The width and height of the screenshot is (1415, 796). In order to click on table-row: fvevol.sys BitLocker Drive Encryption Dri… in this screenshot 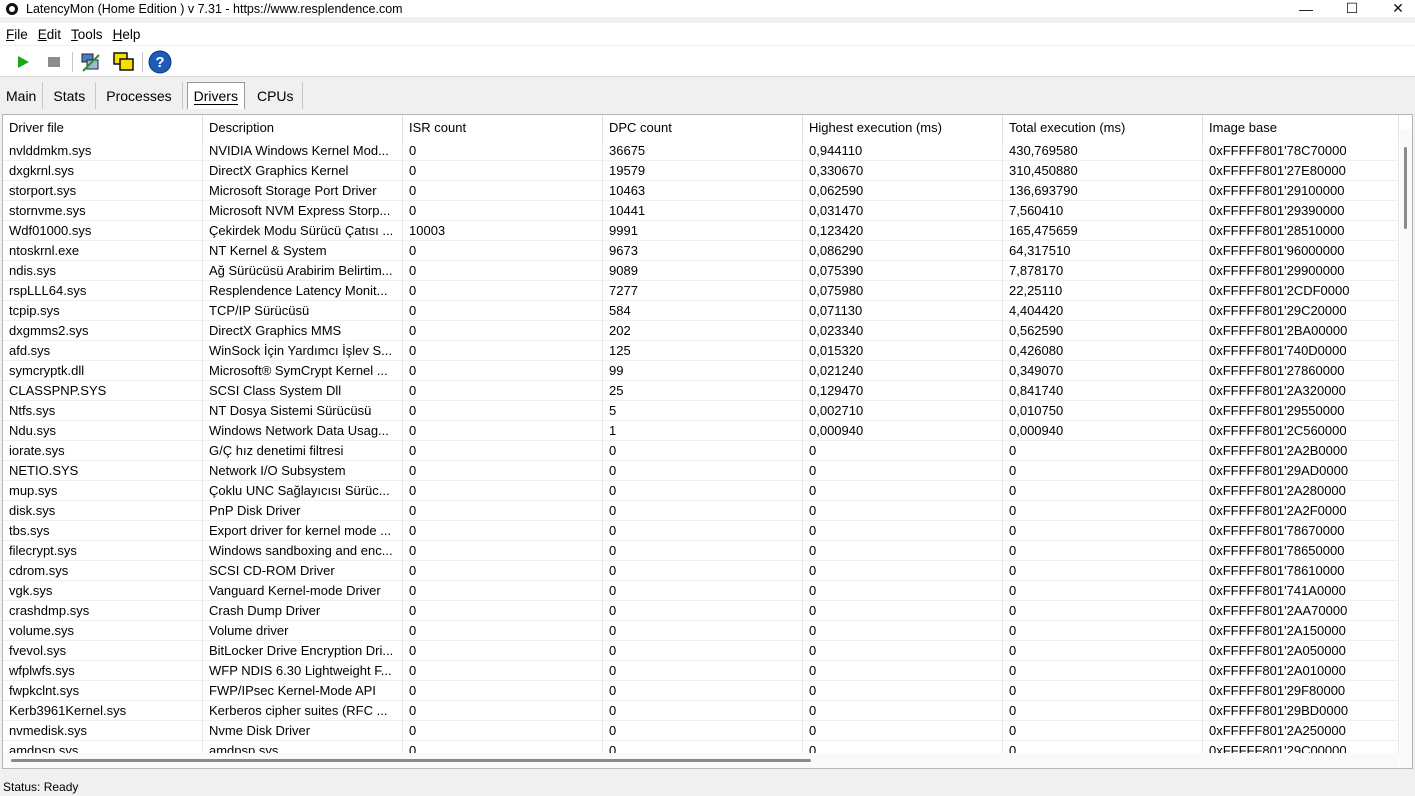, I will do `click(701, 651)`.